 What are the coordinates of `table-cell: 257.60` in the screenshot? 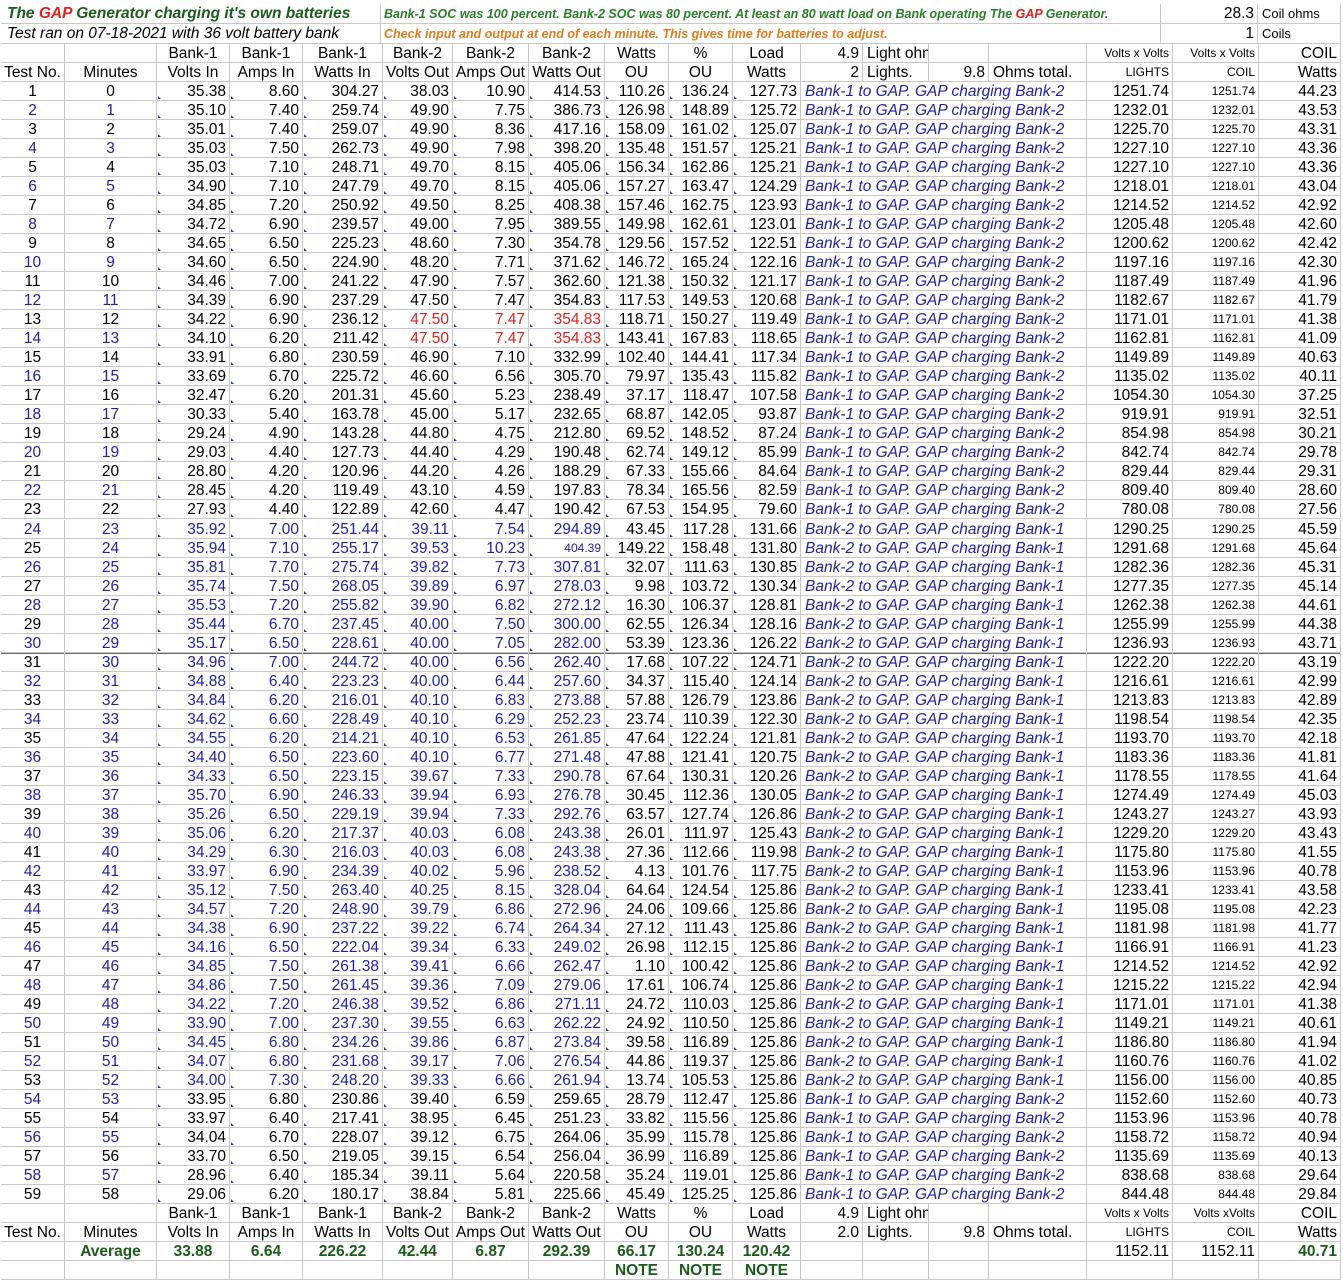 It's located at (567, 681).